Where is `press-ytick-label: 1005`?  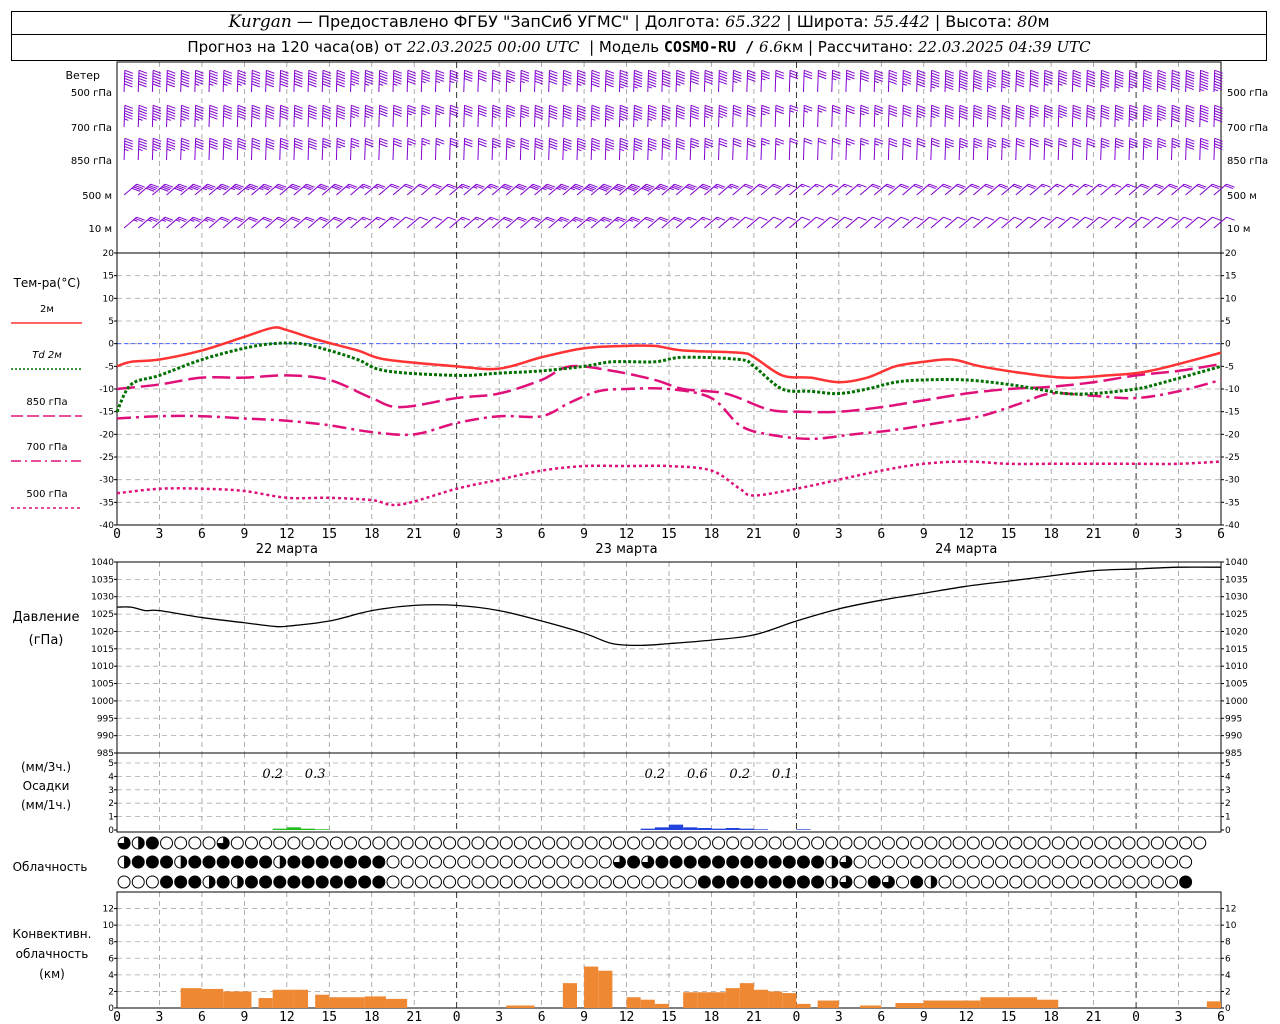
press-ytick-label: 1005 is located at coordinates (102, 685).